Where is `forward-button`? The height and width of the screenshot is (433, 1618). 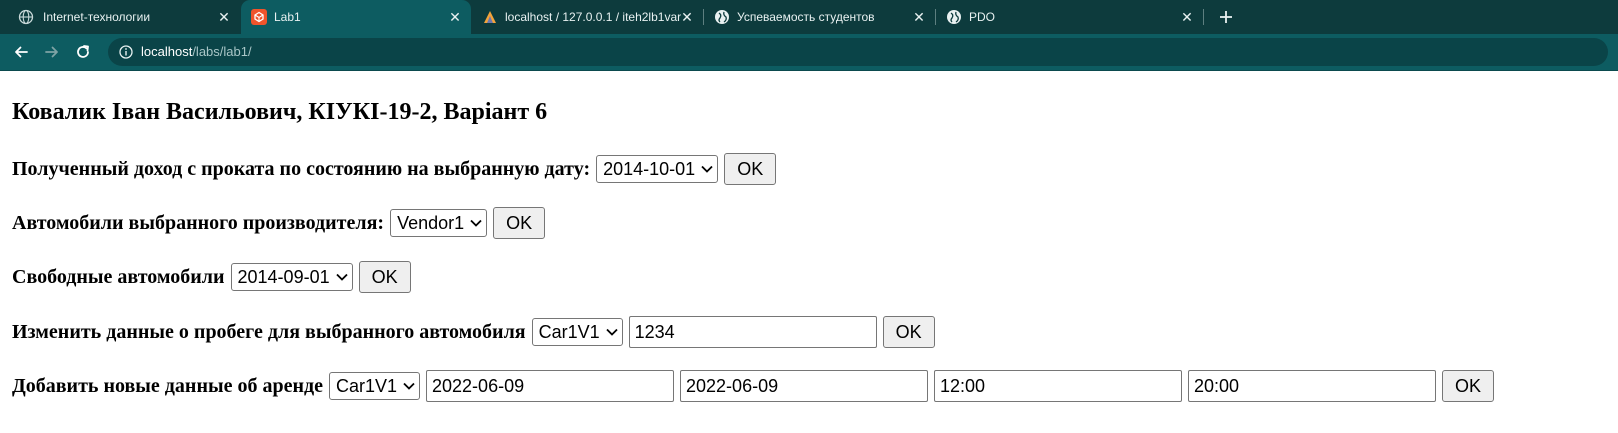
forward-button is located at coordinates (52, 52).